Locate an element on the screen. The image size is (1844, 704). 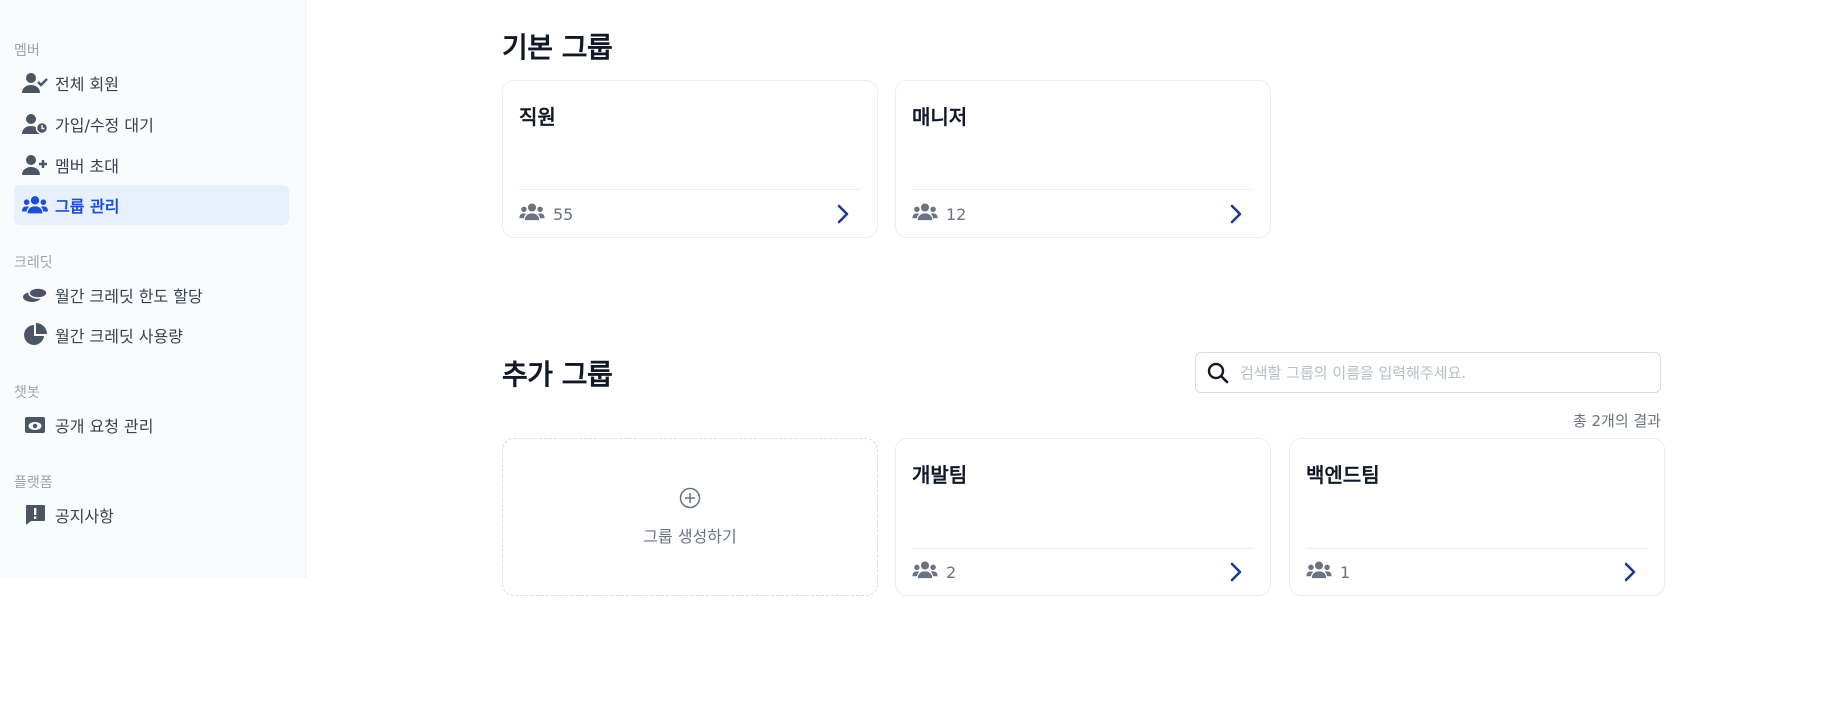
sidebar-item-notices: 공지사항 is located at coordinates (151, 515).